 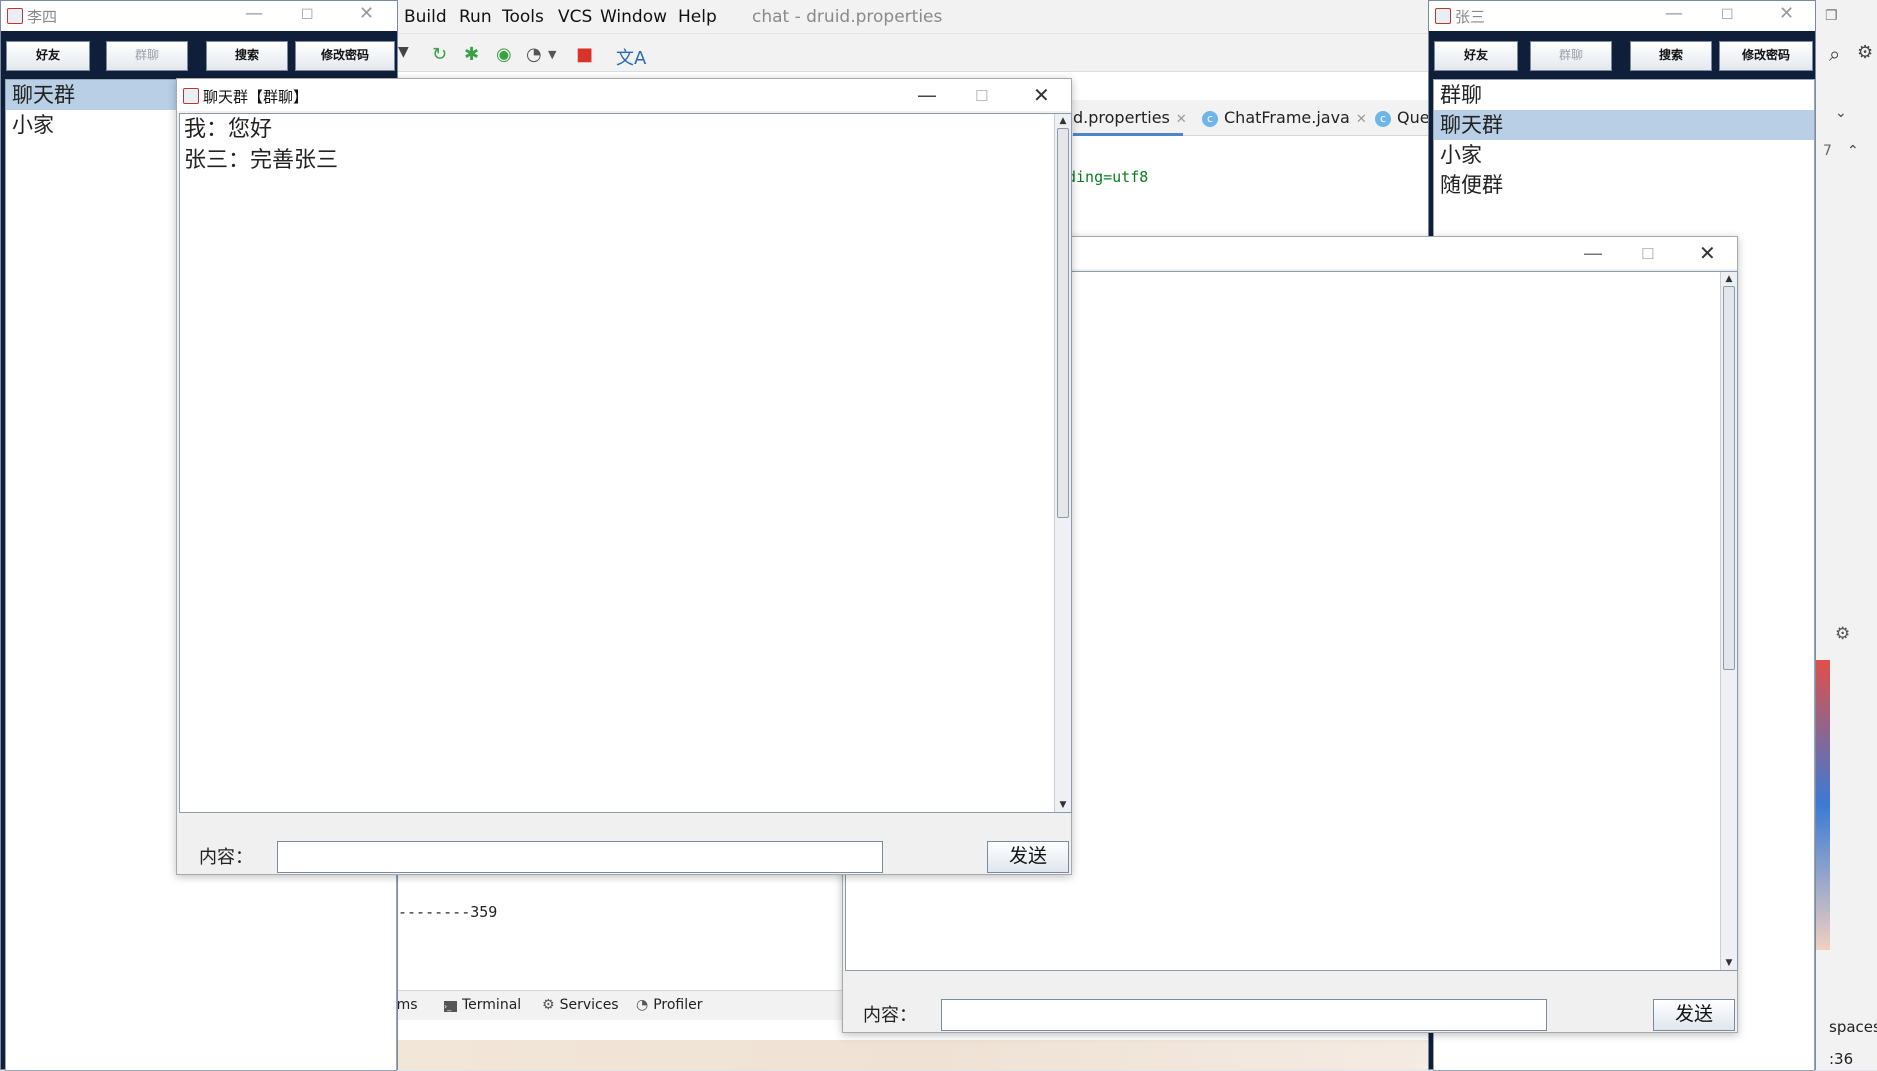 What do you see at coordinates (448, 912) in the screenshot?
I see `console-output-line: --------359` at bounding box center [448, 912].